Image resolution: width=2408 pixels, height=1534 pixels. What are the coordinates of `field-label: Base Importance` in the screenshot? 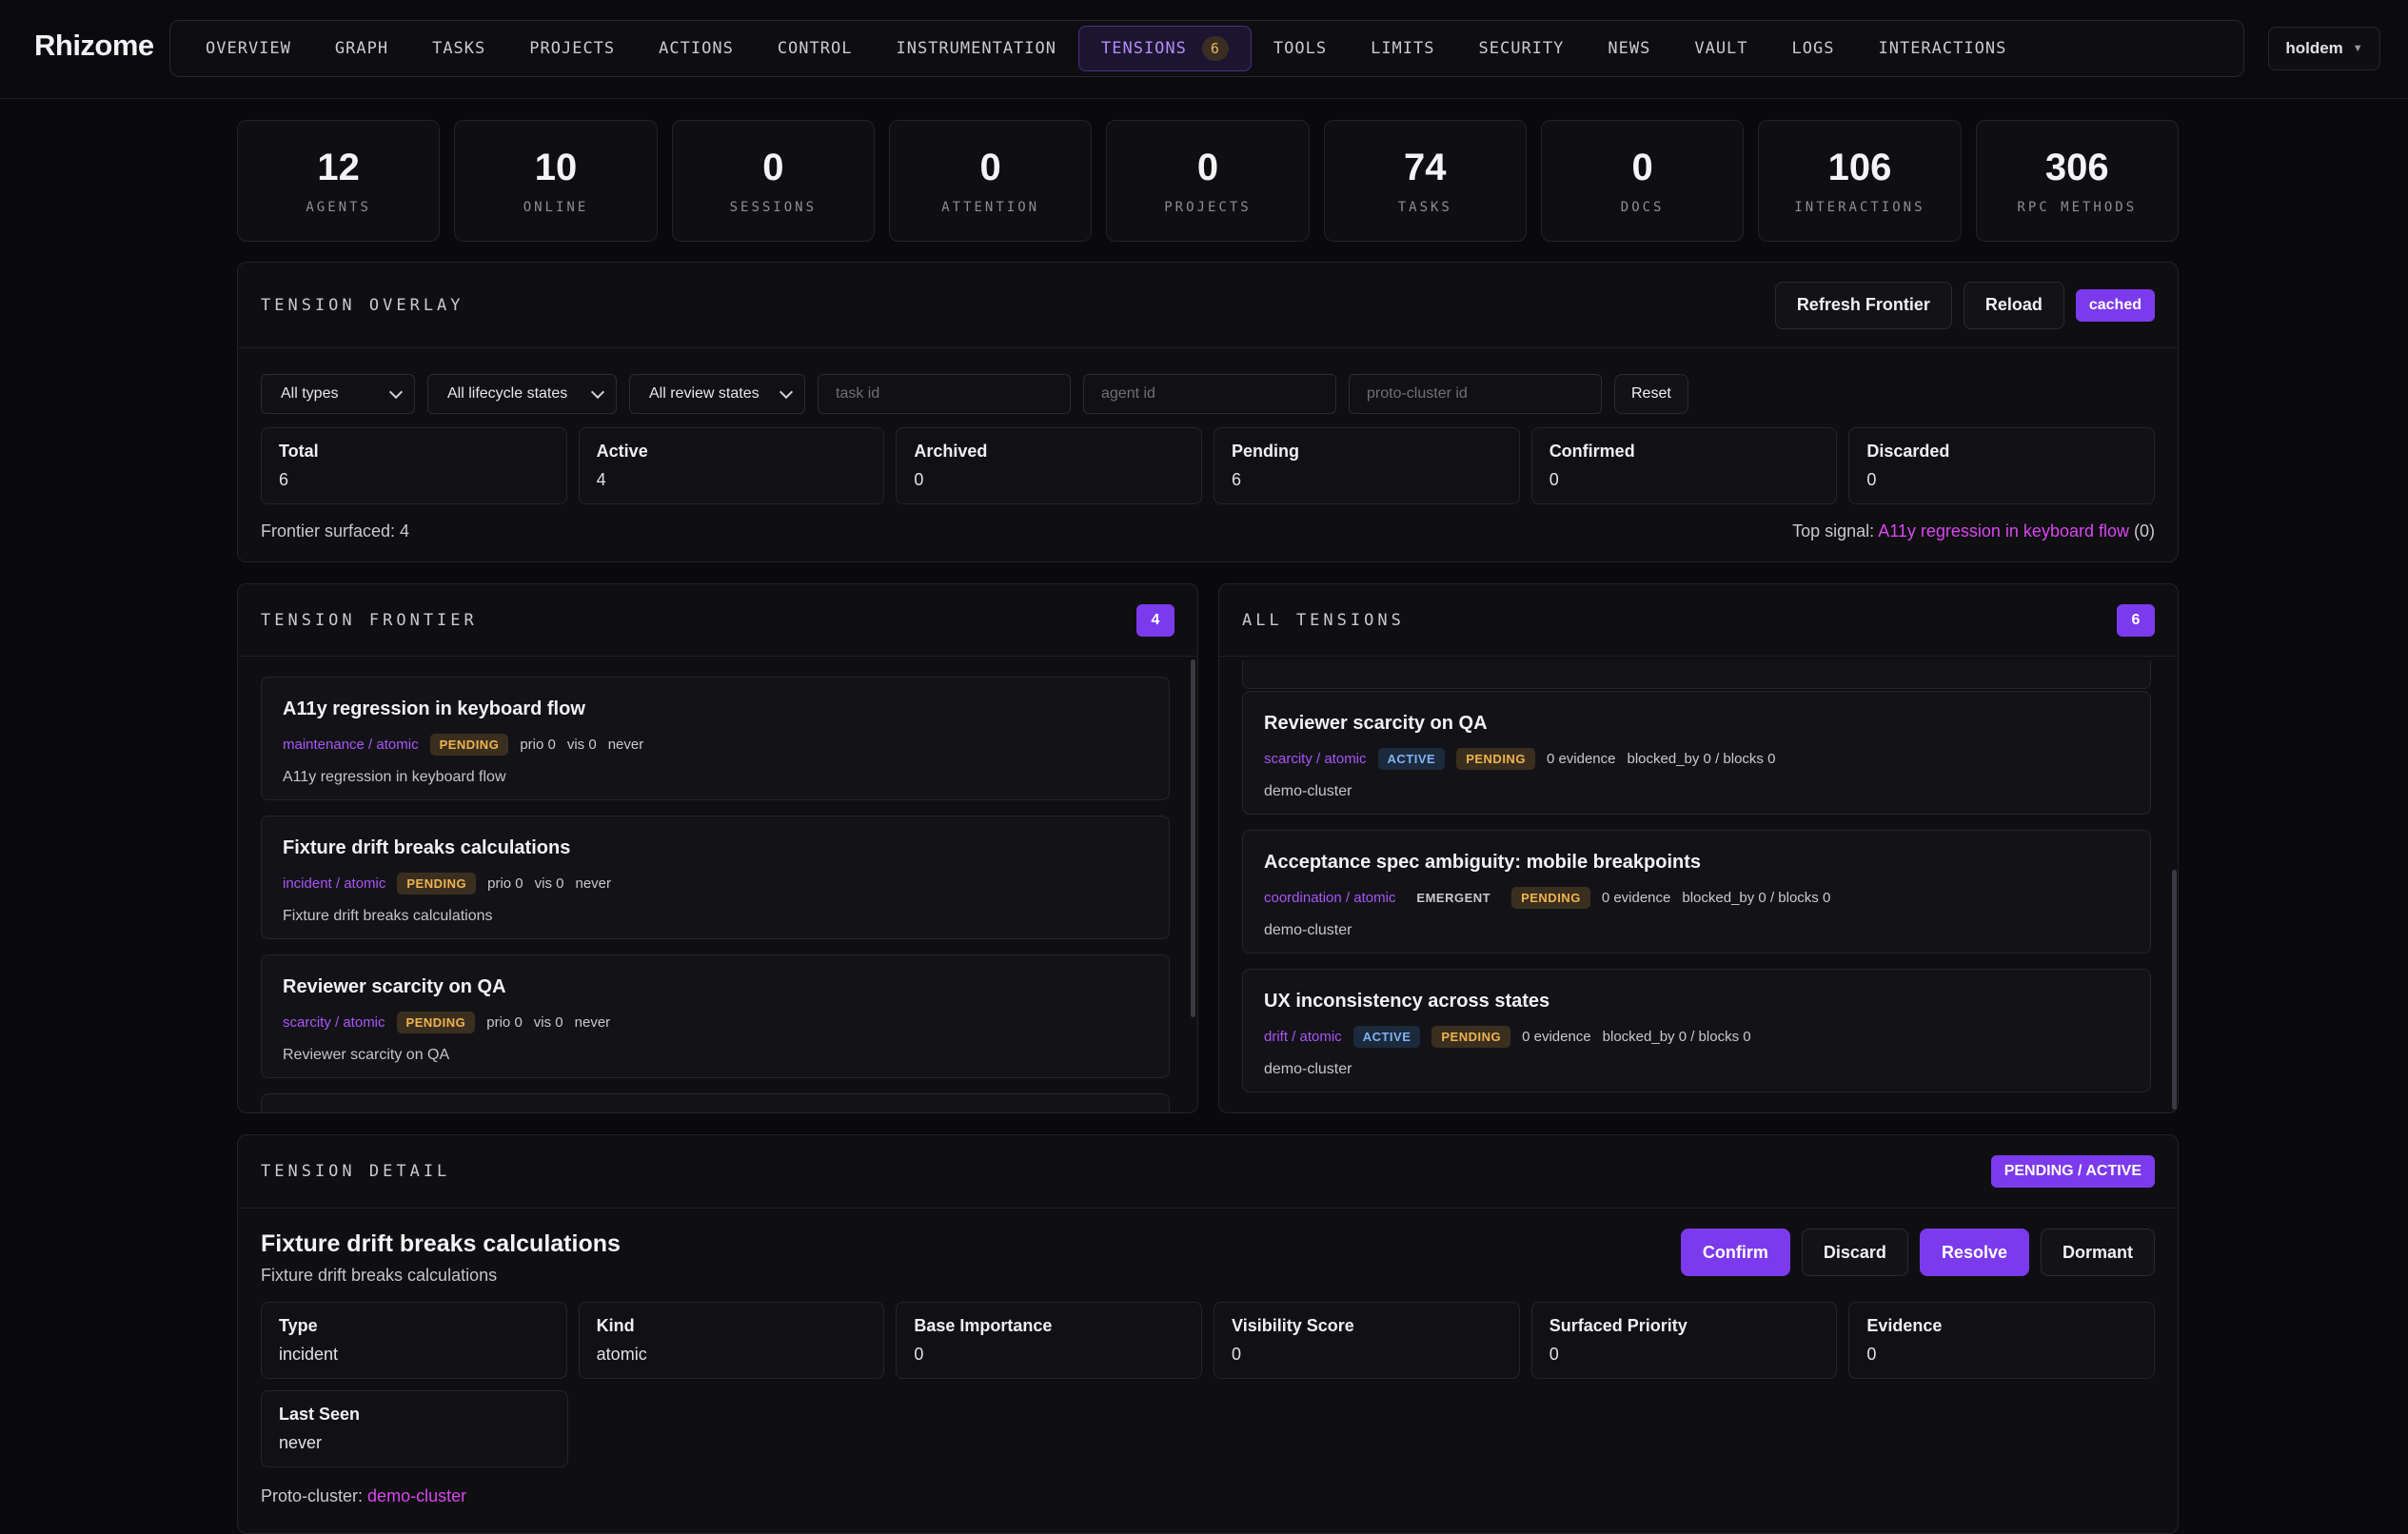 It's located at (983, 1326).